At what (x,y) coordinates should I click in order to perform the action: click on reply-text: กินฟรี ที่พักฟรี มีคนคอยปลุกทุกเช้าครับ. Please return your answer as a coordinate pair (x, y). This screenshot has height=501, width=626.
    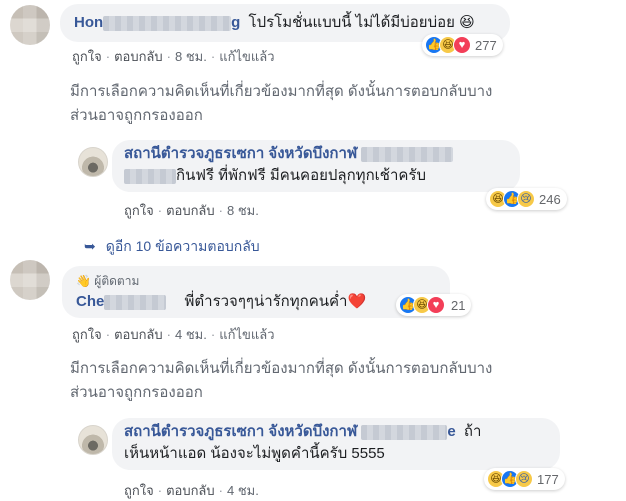
    Looking at the image, I should click on (301, 175).